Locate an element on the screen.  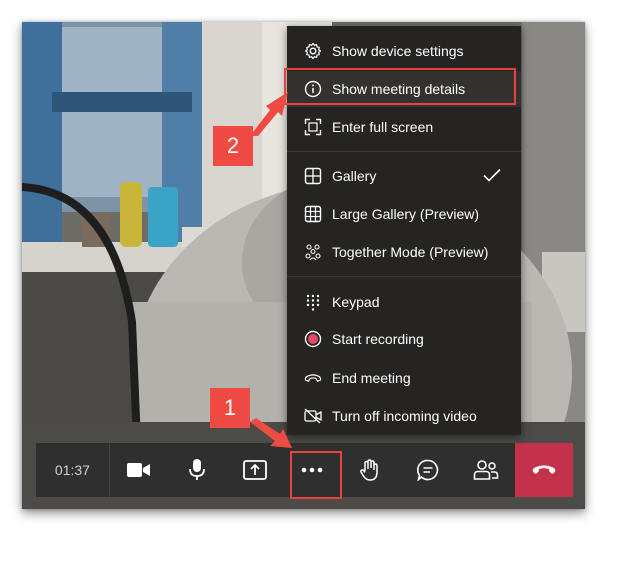
callout-step-1: 1 is located at coordinates (230, 408).